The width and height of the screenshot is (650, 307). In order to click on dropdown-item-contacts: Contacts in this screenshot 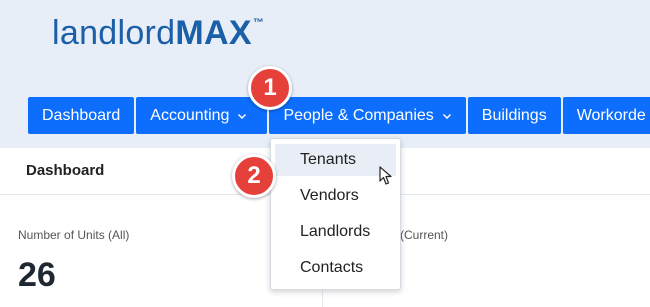, I will do `click(335, 268)`.